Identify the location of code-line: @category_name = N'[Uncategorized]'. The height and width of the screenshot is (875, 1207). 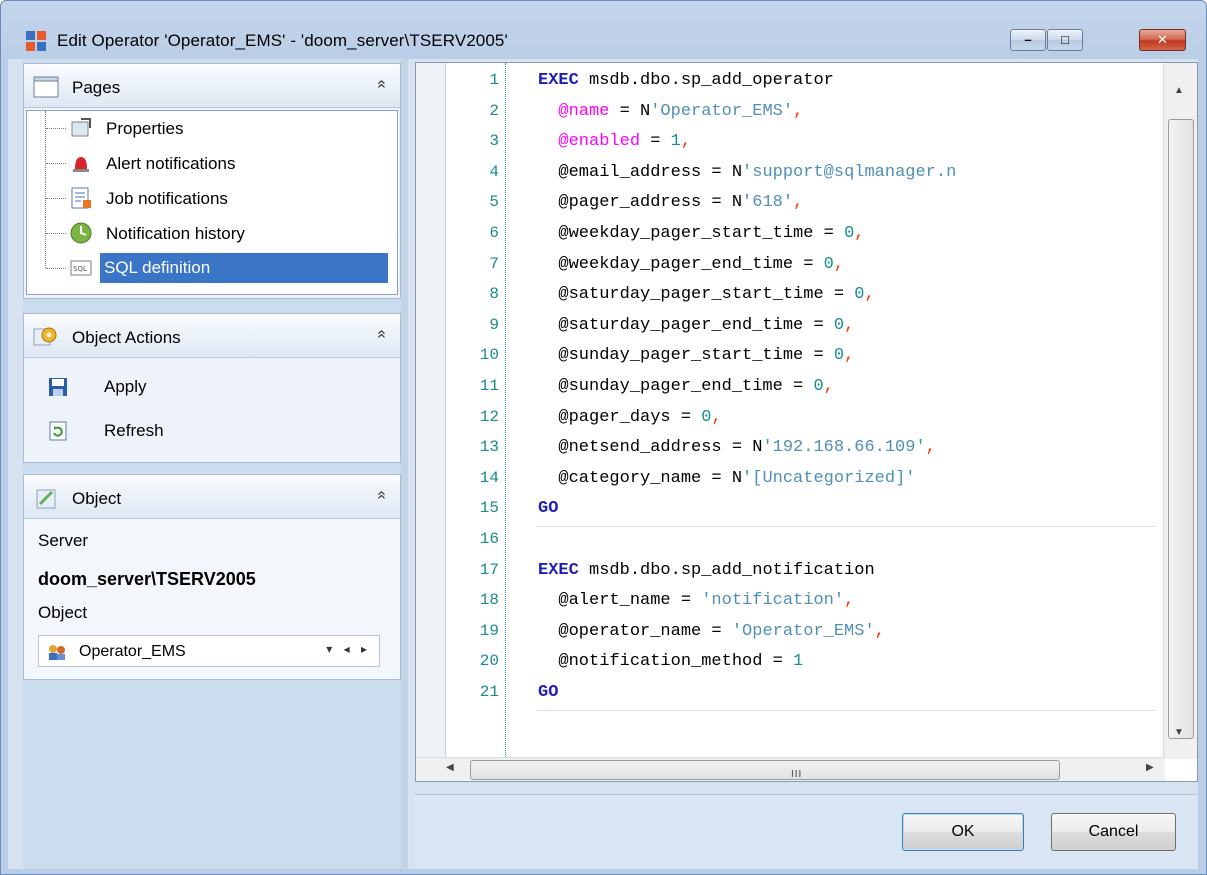
(726, 478).